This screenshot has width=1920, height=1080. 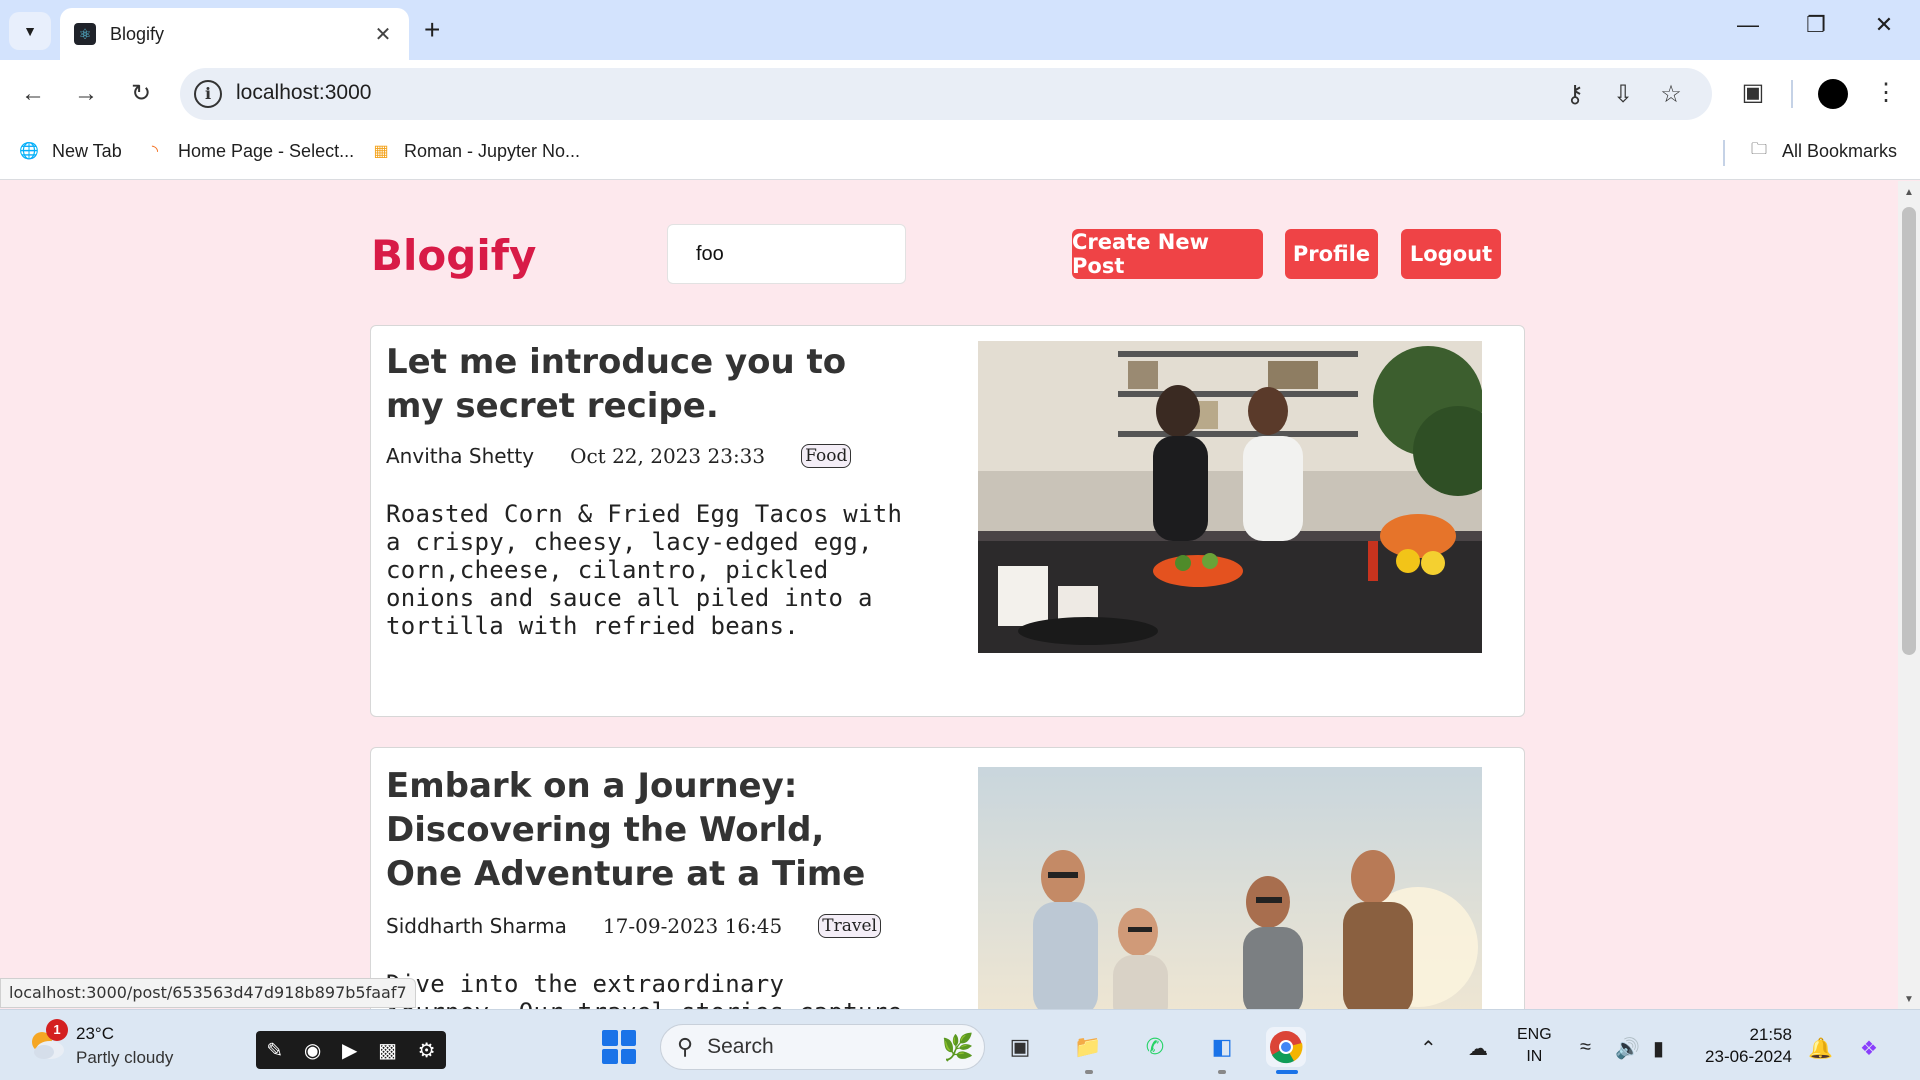 I want to click on install-icon: ⇩, so click(x=1623, y=94).